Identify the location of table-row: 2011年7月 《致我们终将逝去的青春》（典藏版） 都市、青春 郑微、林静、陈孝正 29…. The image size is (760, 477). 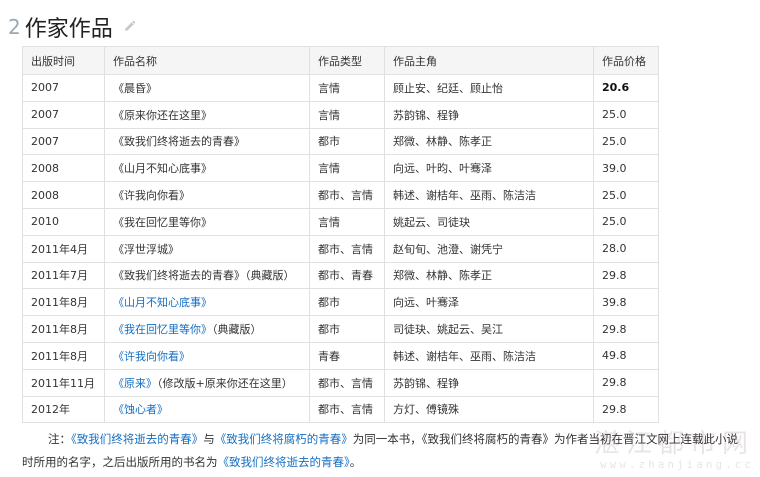
(340, 275).